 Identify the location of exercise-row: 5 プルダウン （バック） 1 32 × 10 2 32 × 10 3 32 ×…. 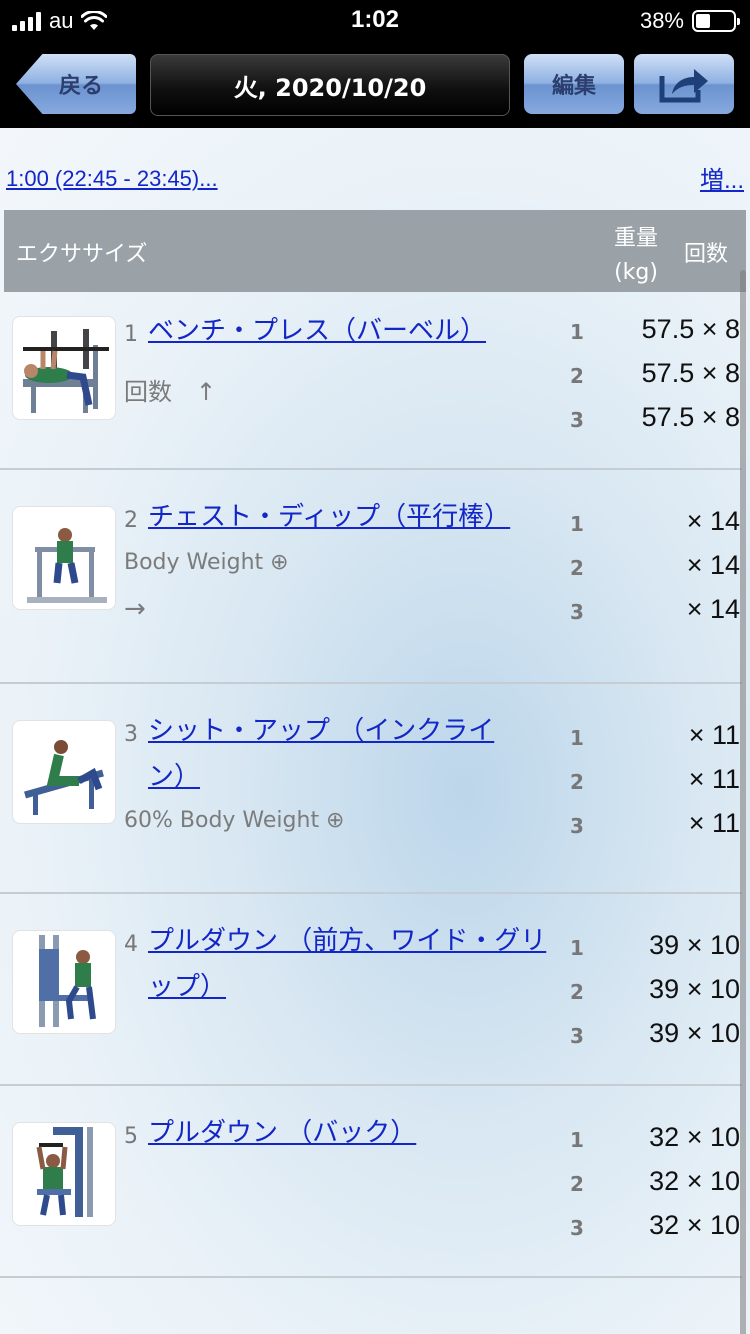
(371, 1182).